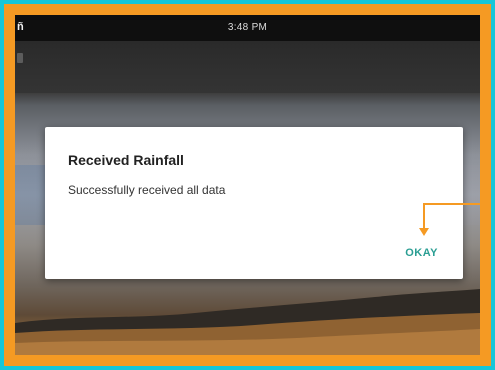 The height and width of the screenshot is (370, 495). Describe the element at coordinates (20, 58) in the screenshot. I see `menu-icon` at that location.